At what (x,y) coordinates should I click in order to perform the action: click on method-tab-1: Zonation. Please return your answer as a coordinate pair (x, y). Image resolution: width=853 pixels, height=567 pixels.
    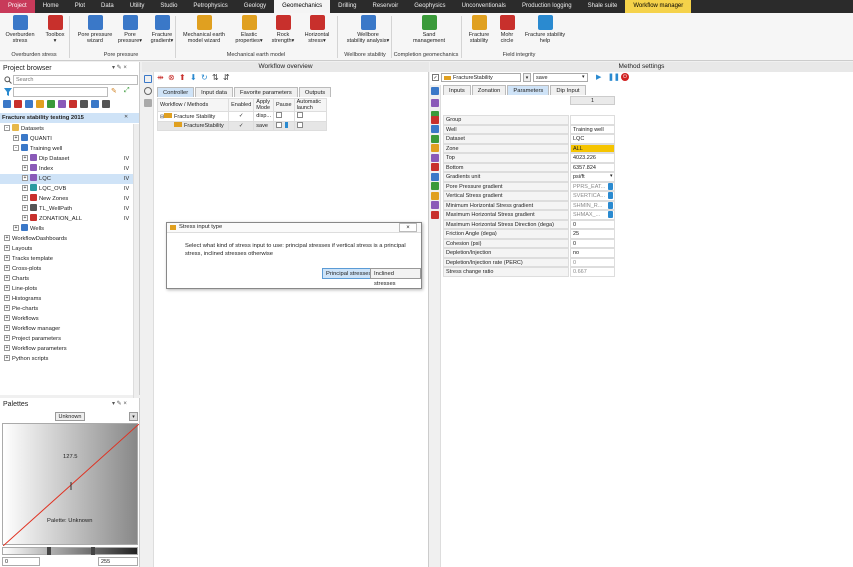
    Looking at the image, I should click on (489, 90).